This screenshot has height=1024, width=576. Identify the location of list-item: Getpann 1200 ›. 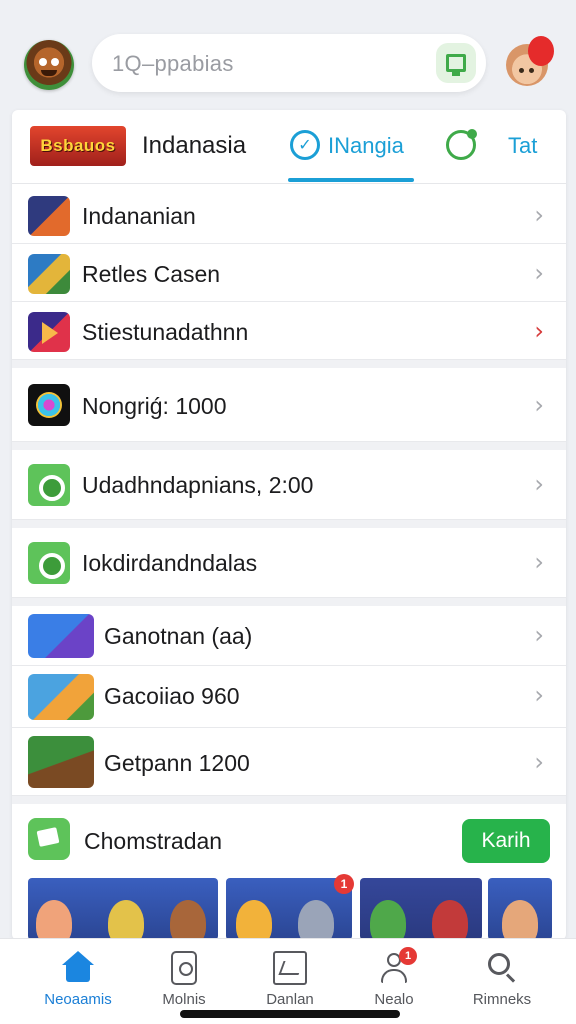
(289, 762).